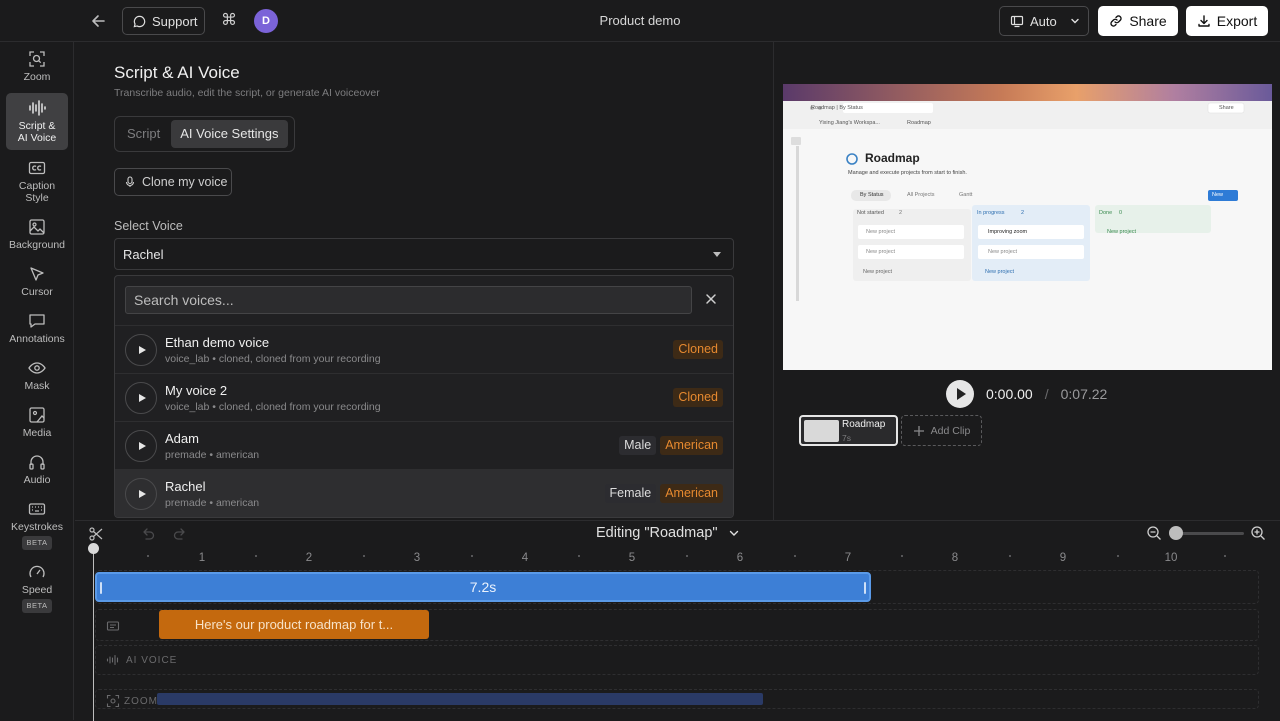  What do you see at coordinates (37, 285) in the screenshot?
I see `sidebar-item-cursor: Cursor` at bounding box center [37, 285].